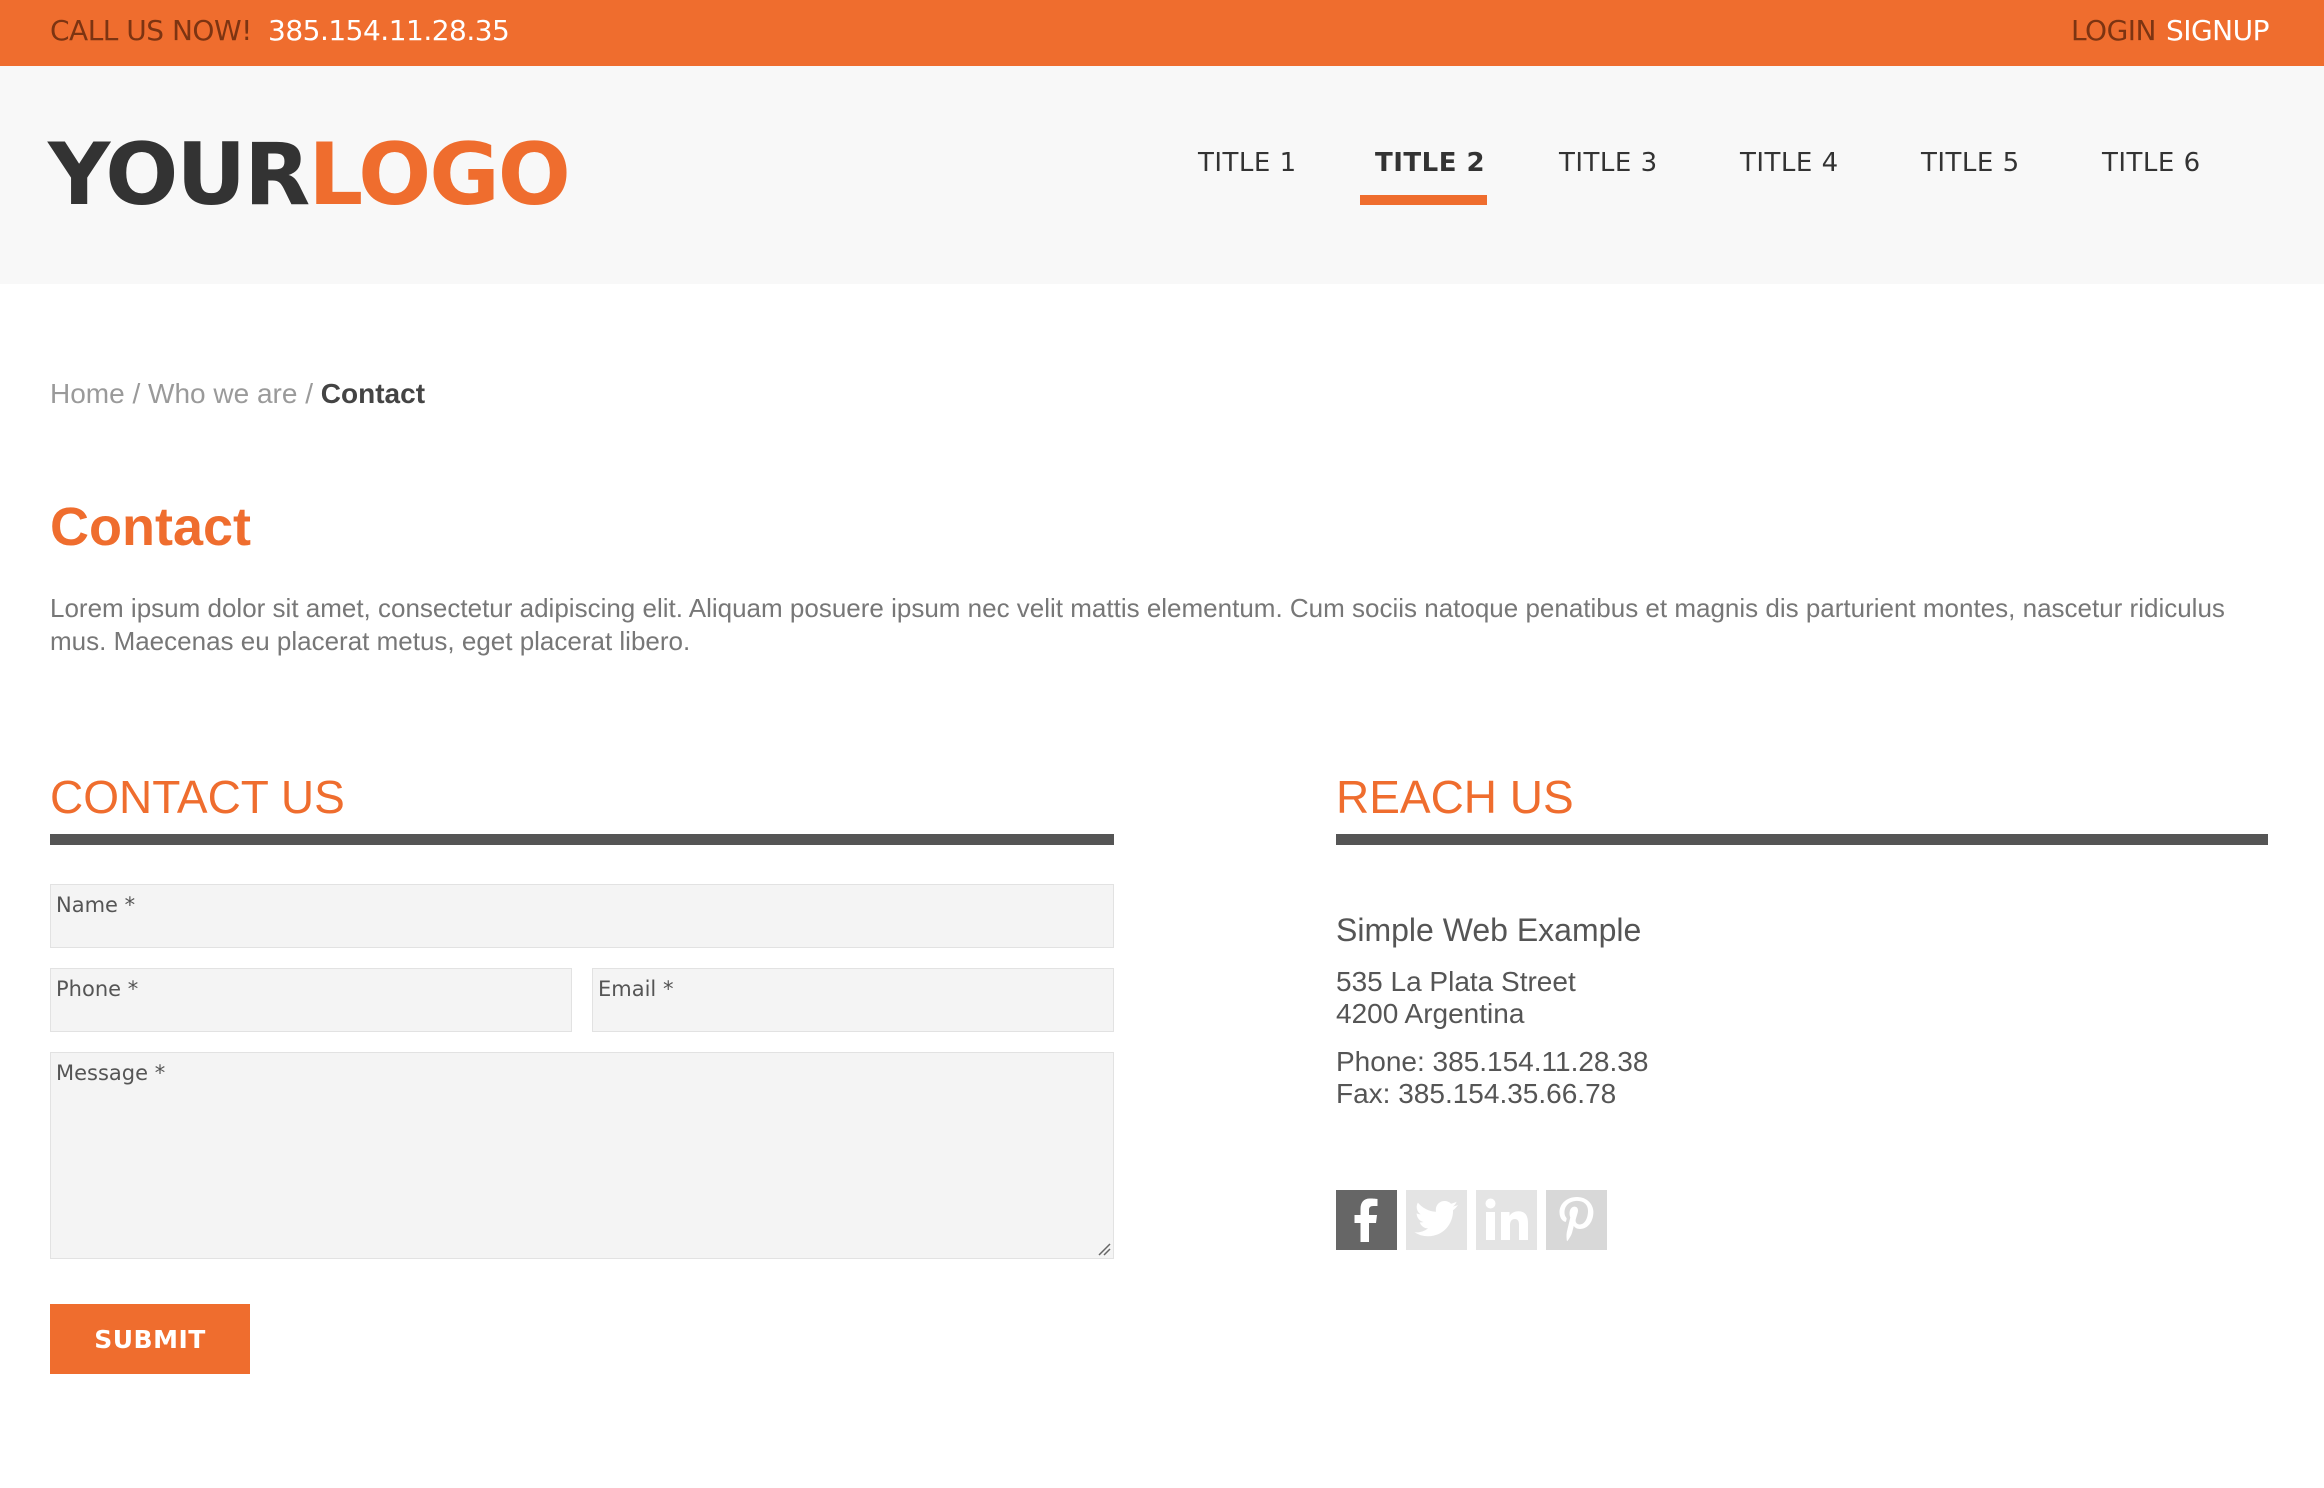 The image size is (2324, 1488). What do you see at coordinates (582, 916) in the screenshot?
I see `name-field: Name *` at bounding box center [582, 916].